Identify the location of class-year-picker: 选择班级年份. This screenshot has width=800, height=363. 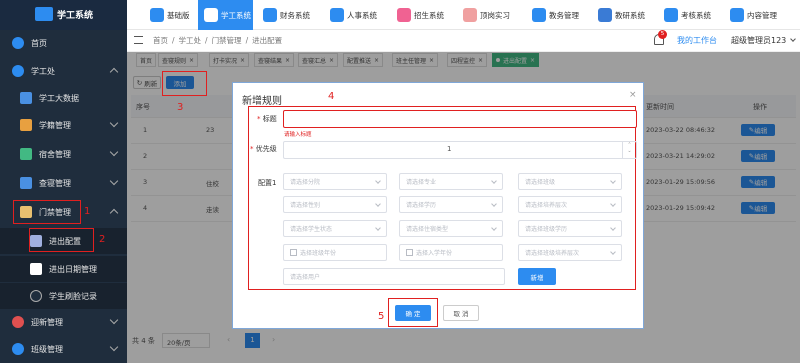
(335, 252).